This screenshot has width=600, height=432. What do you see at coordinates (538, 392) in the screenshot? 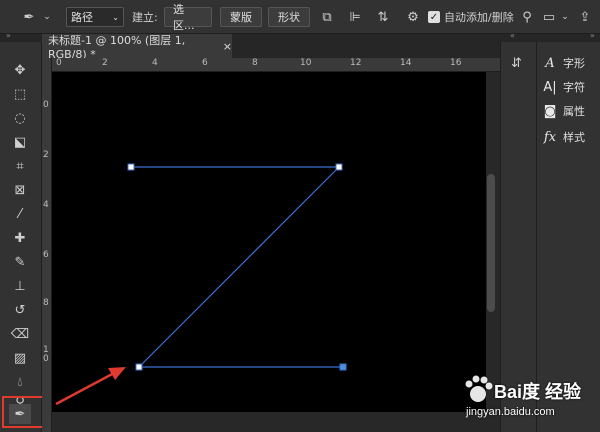
I see `watermark-brand: Bai度 经验` at bounding box center [538, 392].